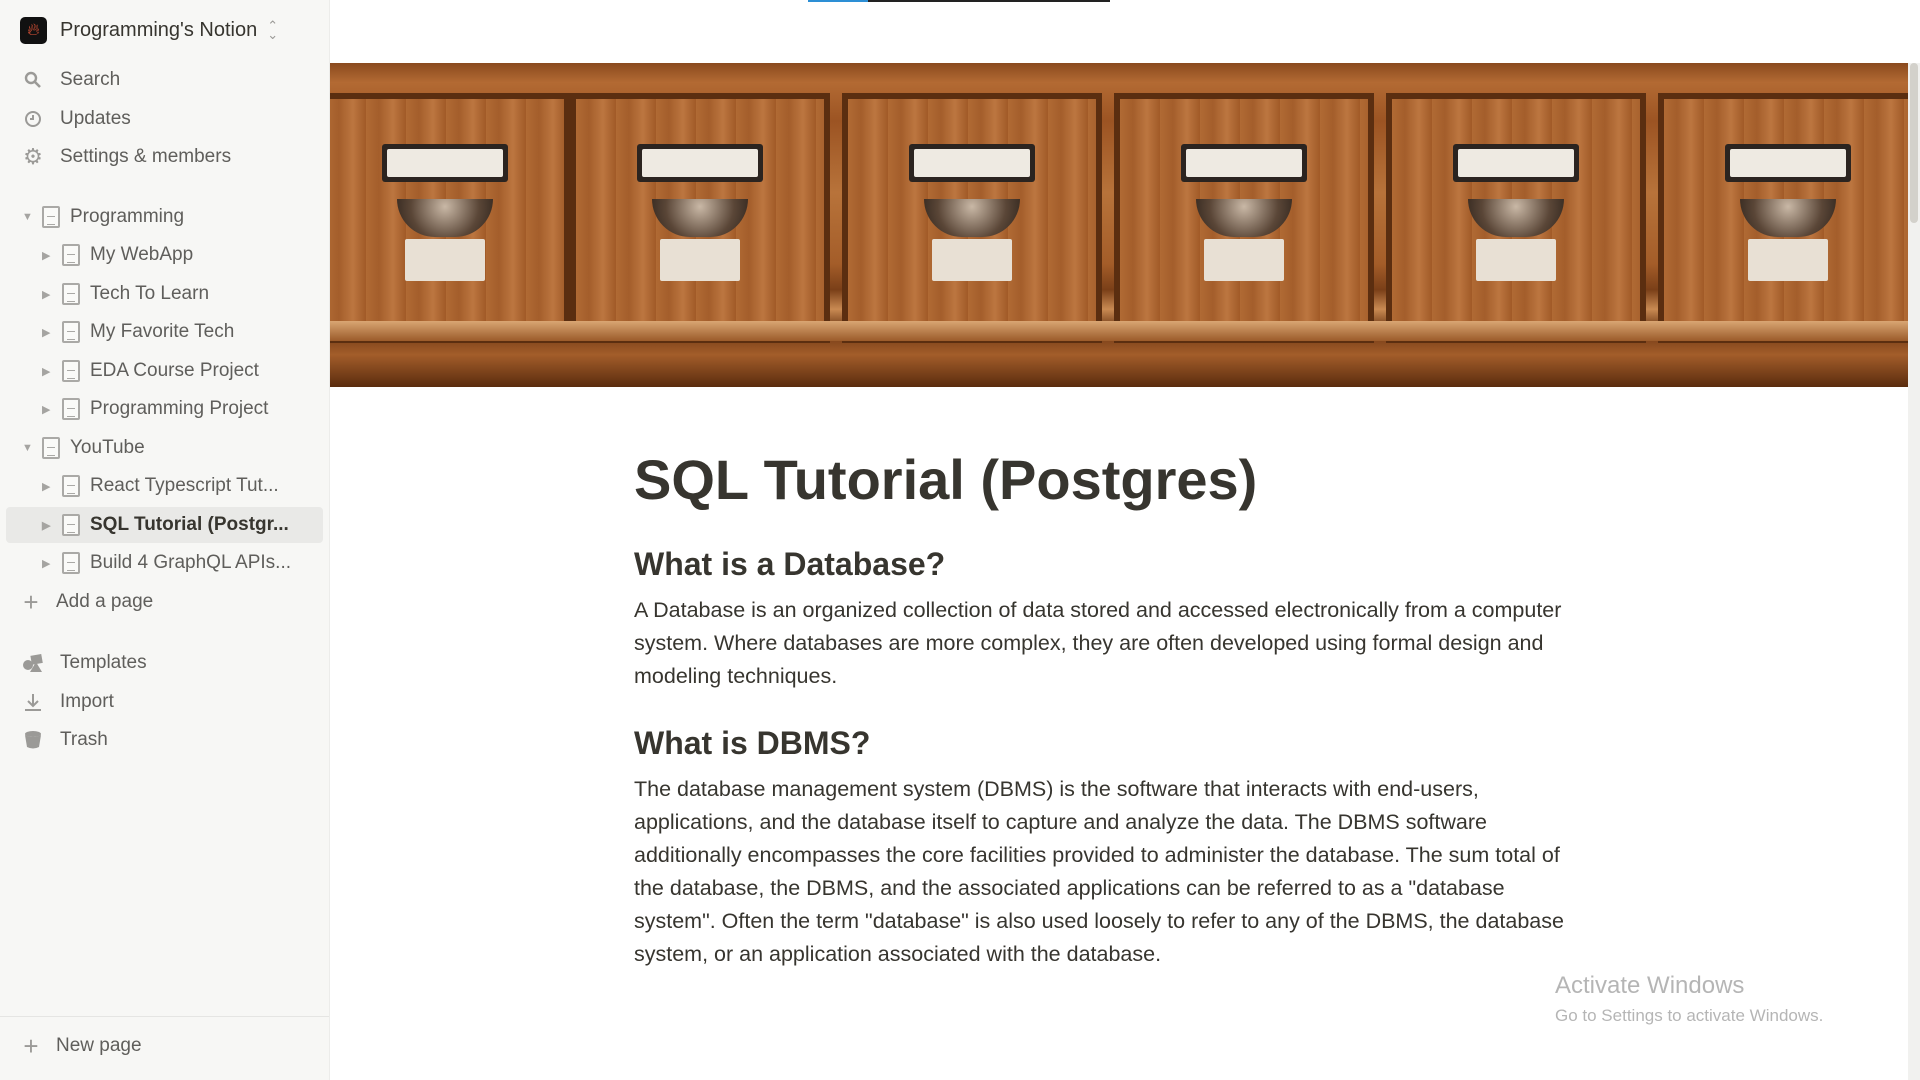  I want to click on sidebar-item-label: Updates, so click(95, 118).